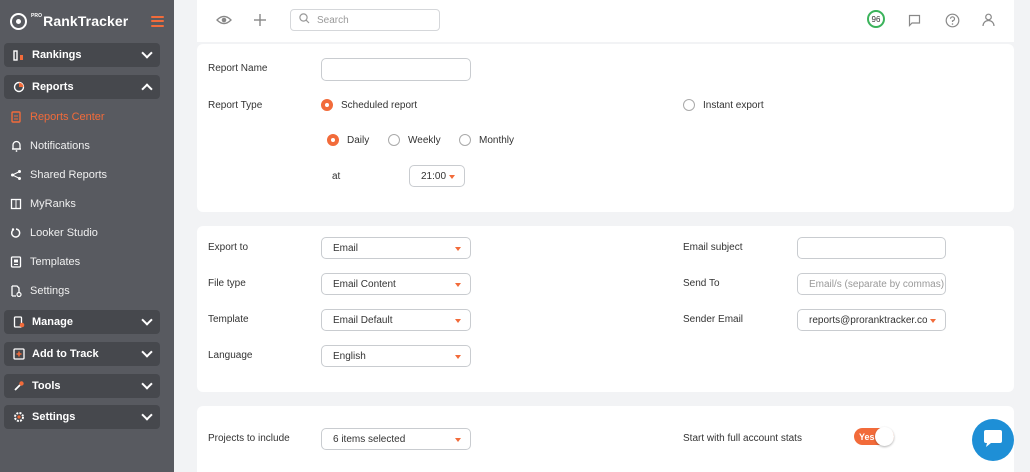 The image size is (1030, 472). Describe the element at coordinates (249, 438) in the screenshot. I see `projects-label: Projects to include` at that location.